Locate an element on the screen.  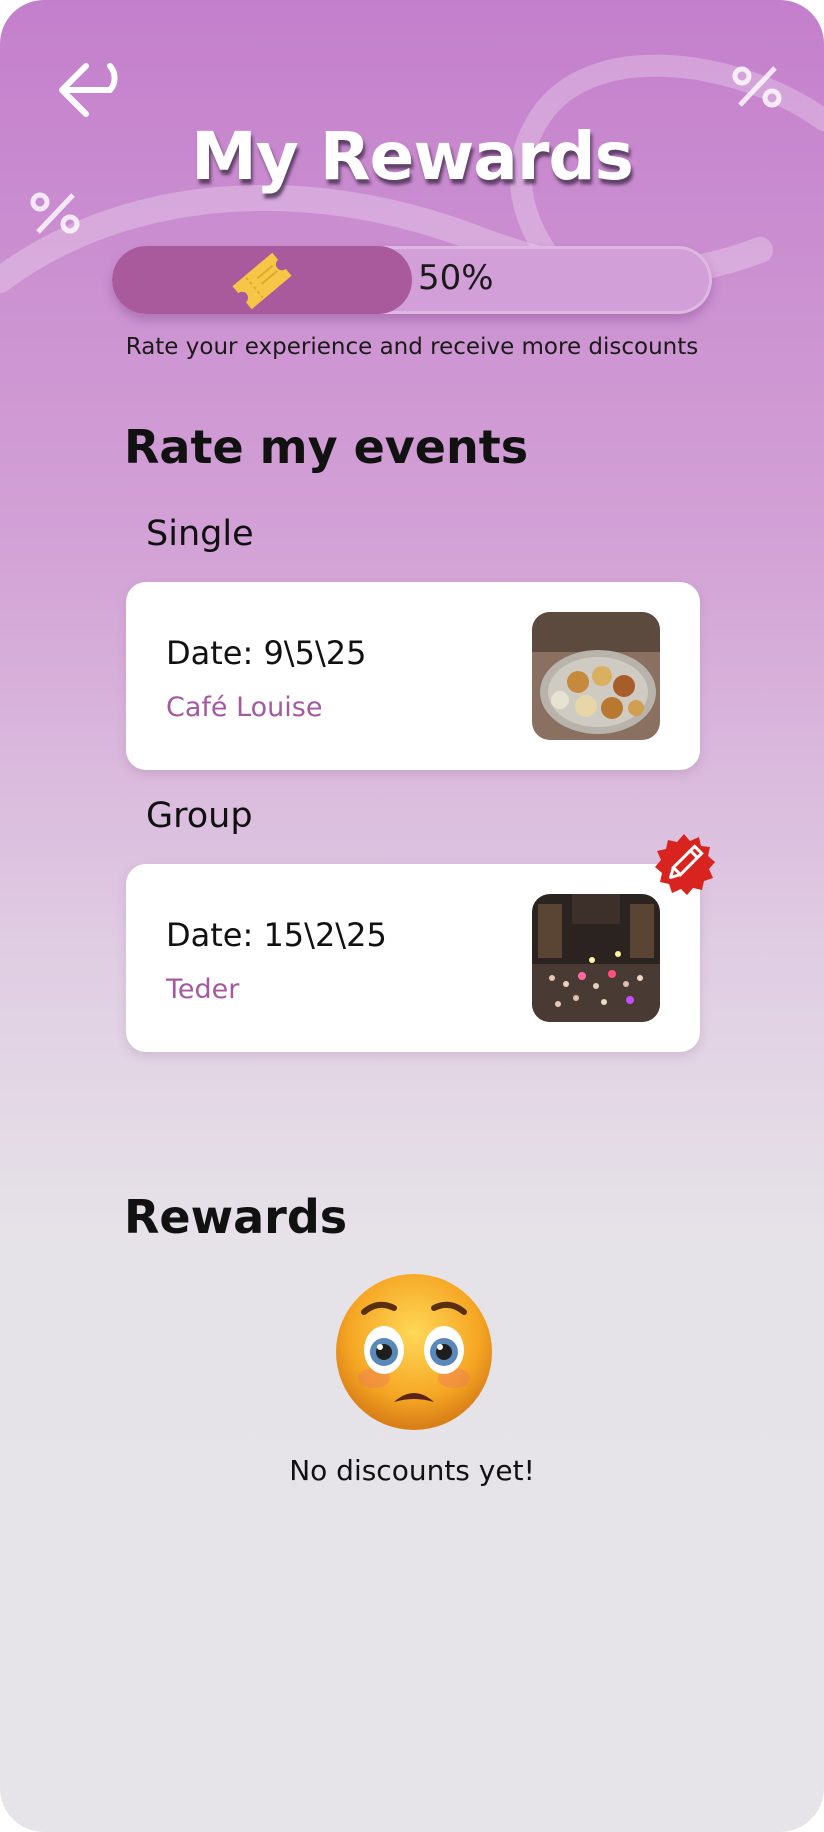
progress-percent: 50% is located at coordinates (456, 278).